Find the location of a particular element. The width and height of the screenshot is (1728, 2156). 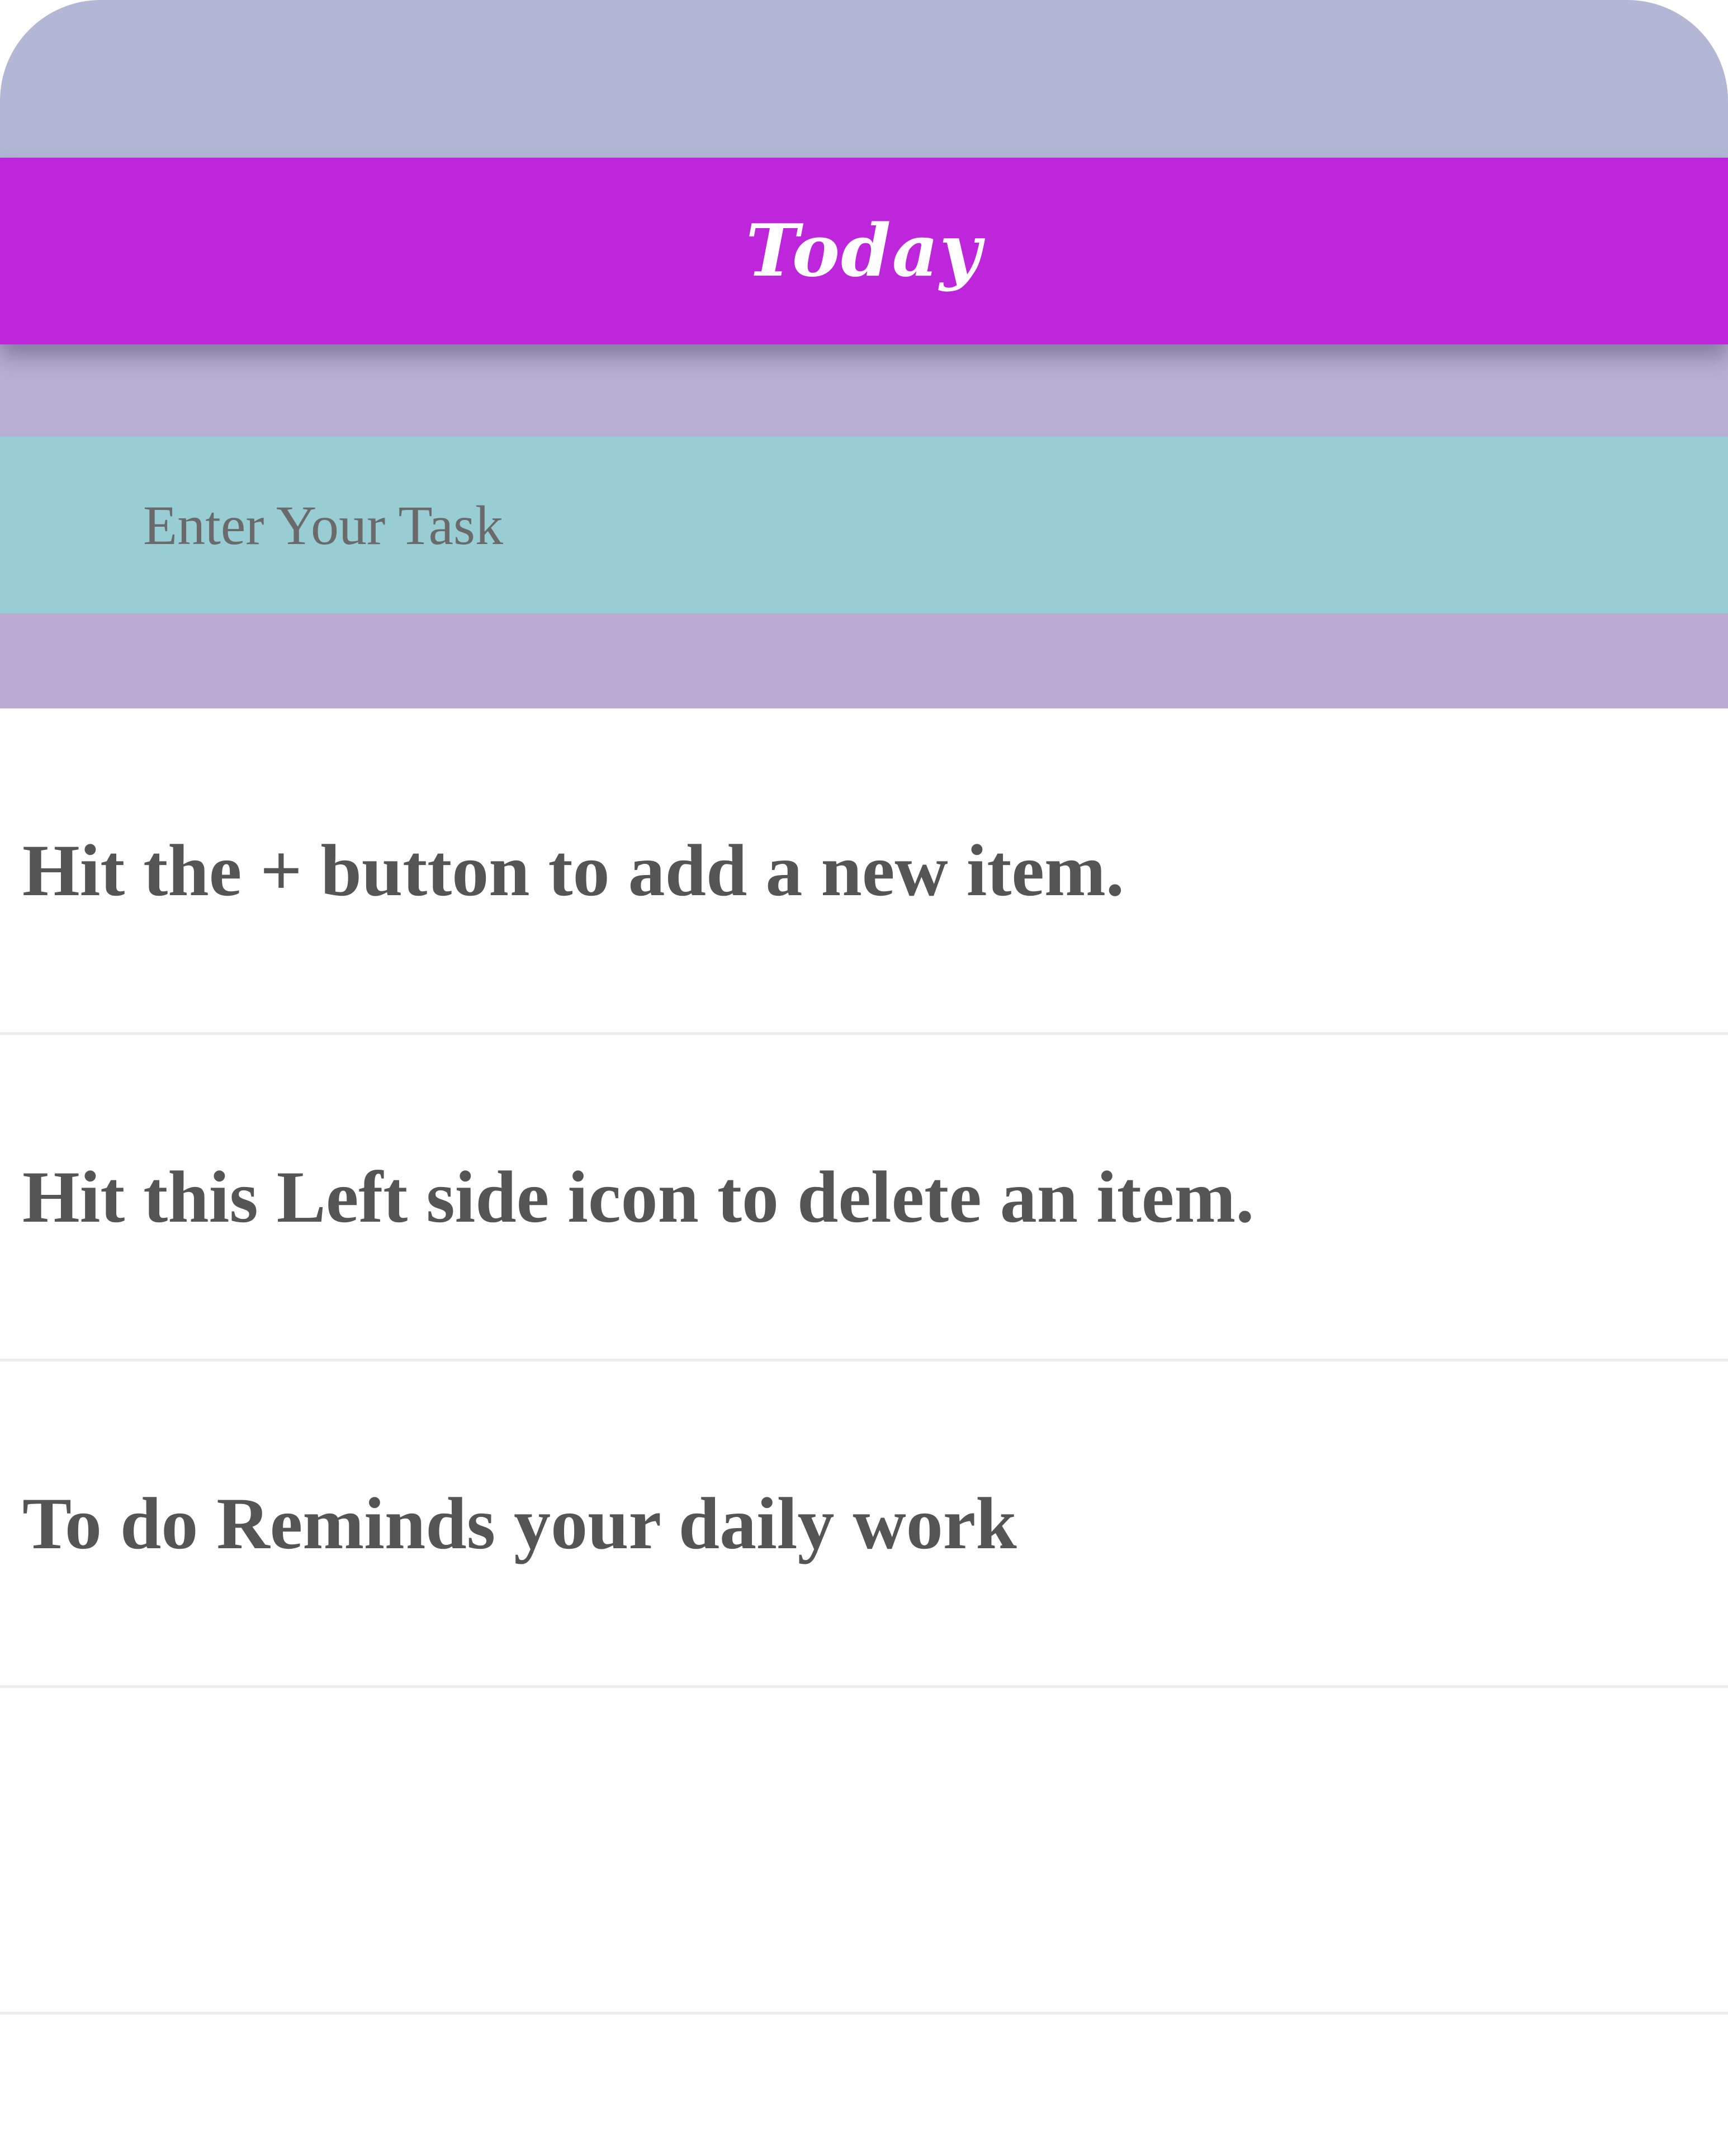

header-gap is located at coordinates (864, 390).